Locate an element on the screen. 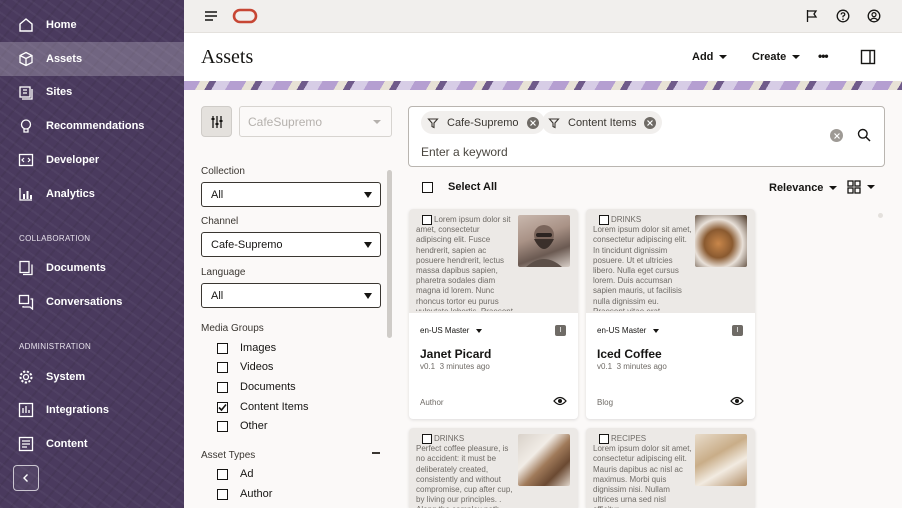 The height and width of the screenshot is (508, 902). keyword-input is located at coordinates (621, 152).